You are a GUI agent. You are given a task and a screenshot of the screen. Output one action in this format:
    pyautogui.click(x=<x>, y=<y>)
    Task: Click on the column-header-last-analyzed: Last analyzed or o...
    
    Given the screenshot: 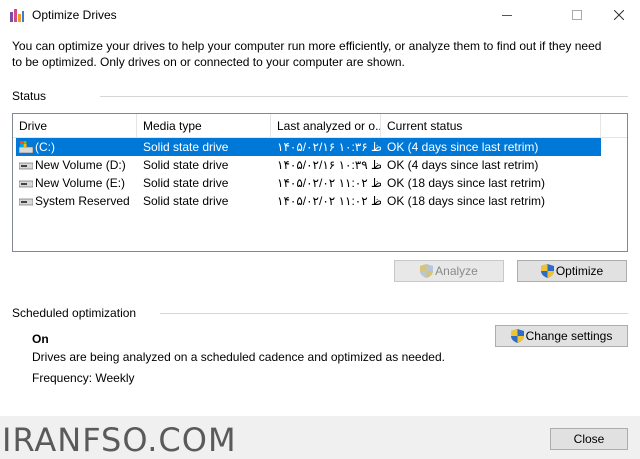 What is the action you would take?
    pyautogui.click(x=326, y=126)
    